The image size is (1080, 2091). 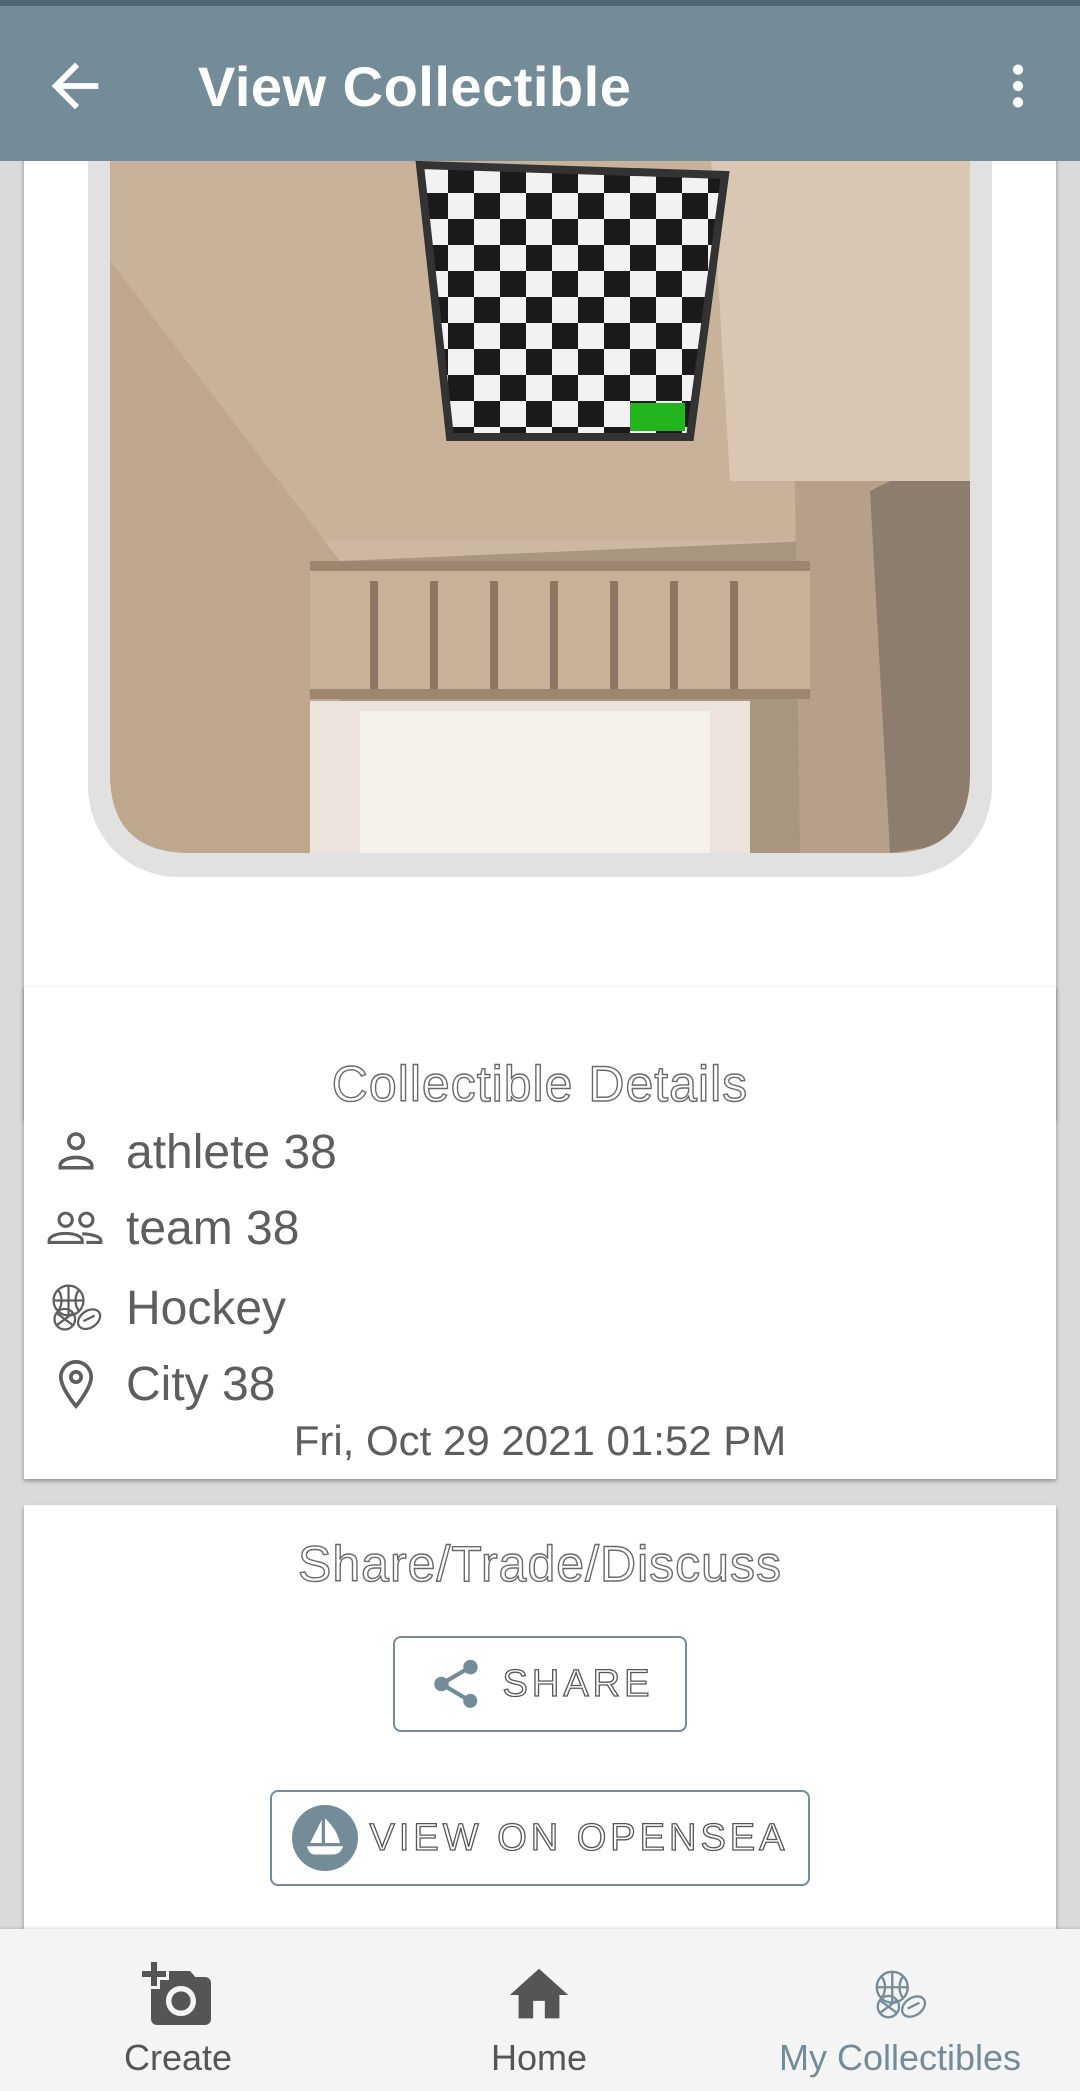 I want to click on view-on-opensea-button: VIEW ON OPENSEA, so click(x=540, y=1838).